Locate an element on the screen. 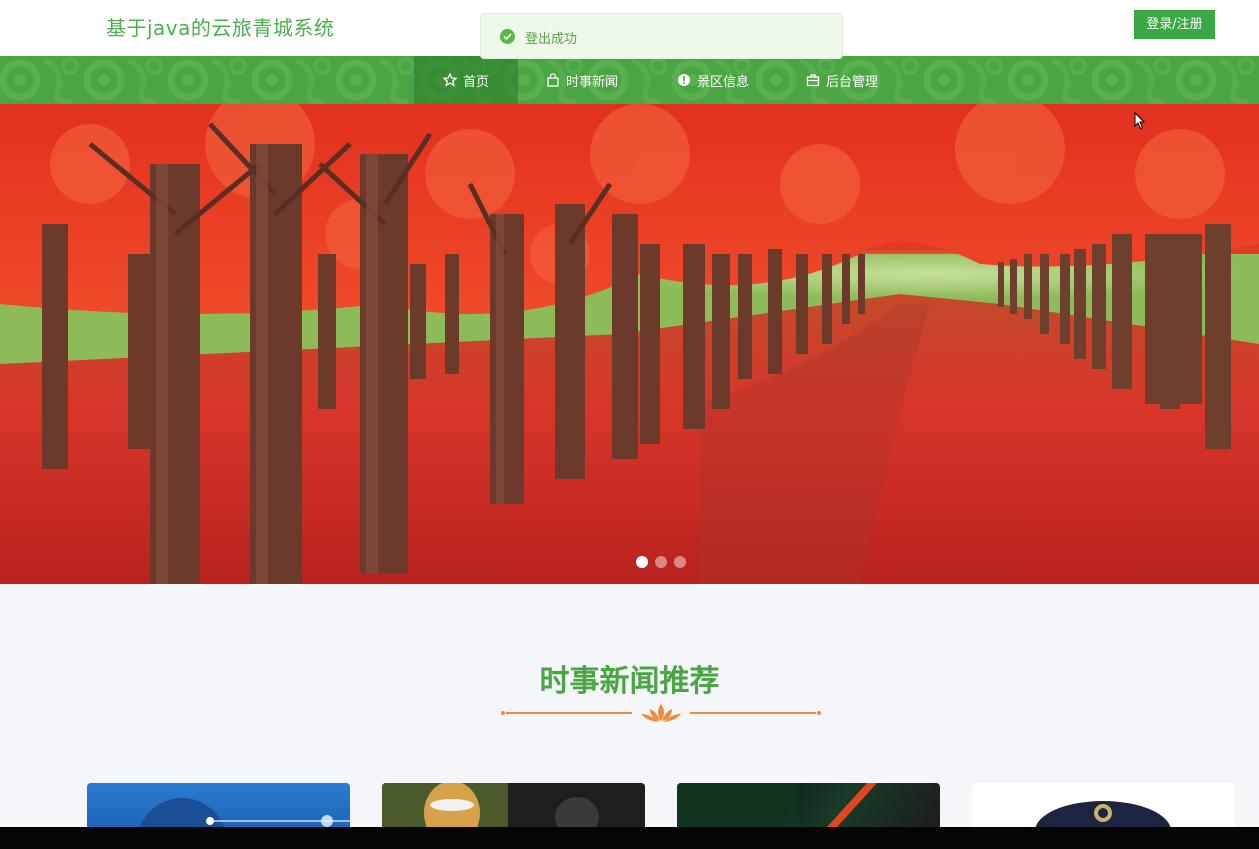  nav-item-label: 首页 is located at coordinates (476, 82).